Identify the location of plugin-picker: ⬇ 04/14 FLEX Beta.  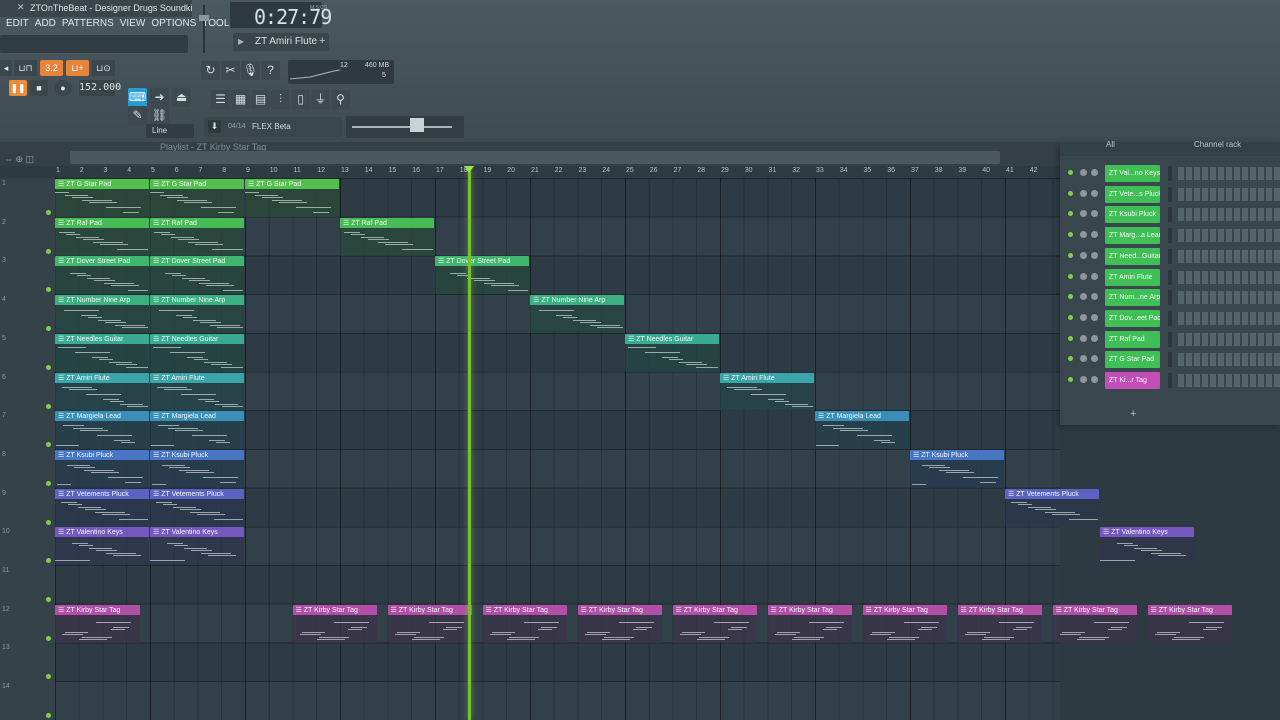
(273, 127).